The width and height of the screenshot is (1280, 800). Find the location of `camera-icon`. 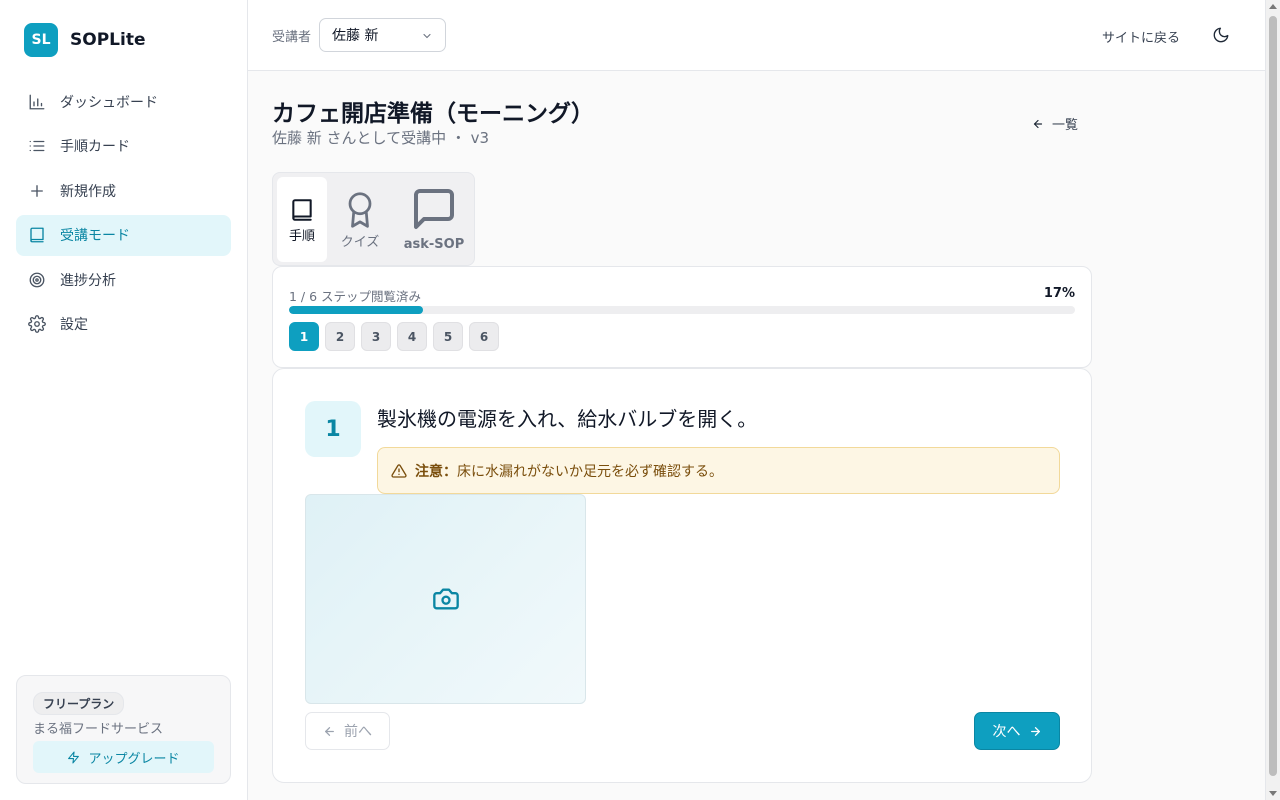

camera-icon is located at coordinates (445, 599).